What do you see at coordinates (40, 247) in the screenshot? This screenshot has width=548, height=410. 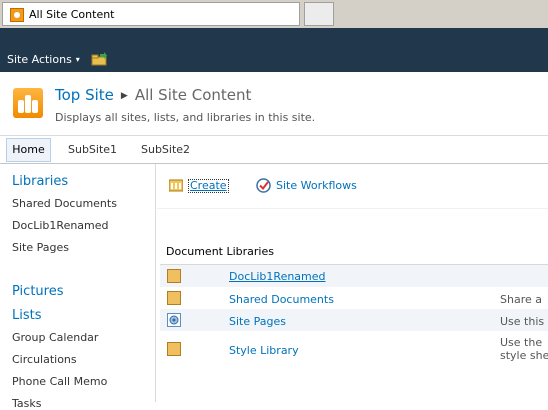 I see `quick-launch-item: Site Pages` at bounding box center [40, 247].